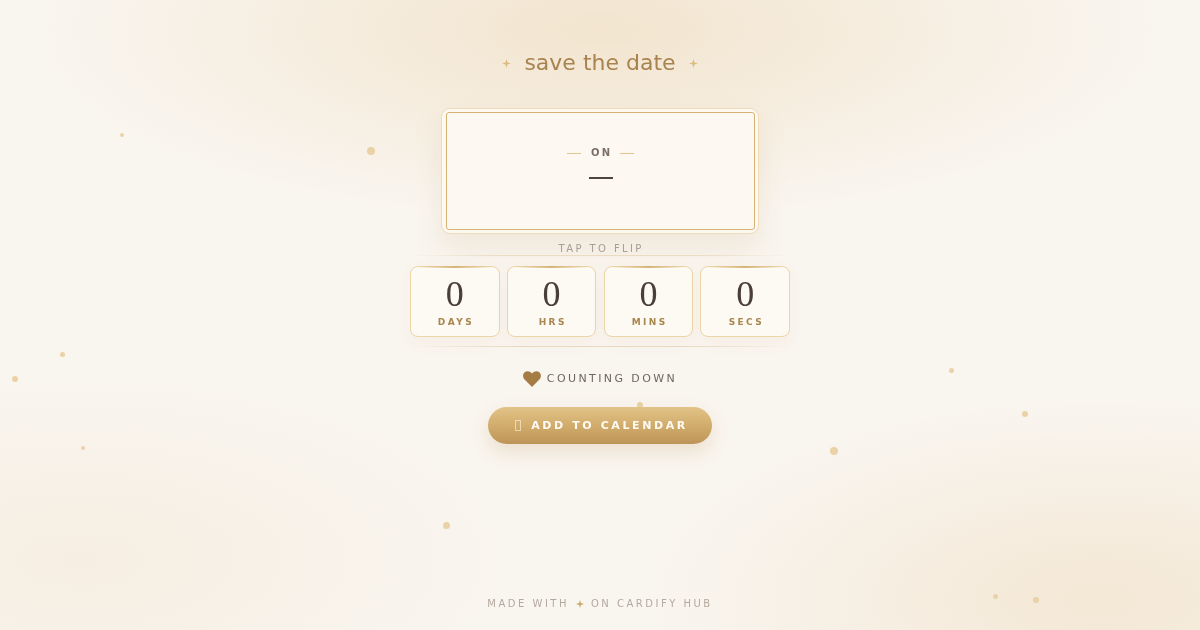  What do you see at coordinates (612, 379) in the screenshot?
I see `status-text: COUNTING DOWN` at bounding box center [612, 379].